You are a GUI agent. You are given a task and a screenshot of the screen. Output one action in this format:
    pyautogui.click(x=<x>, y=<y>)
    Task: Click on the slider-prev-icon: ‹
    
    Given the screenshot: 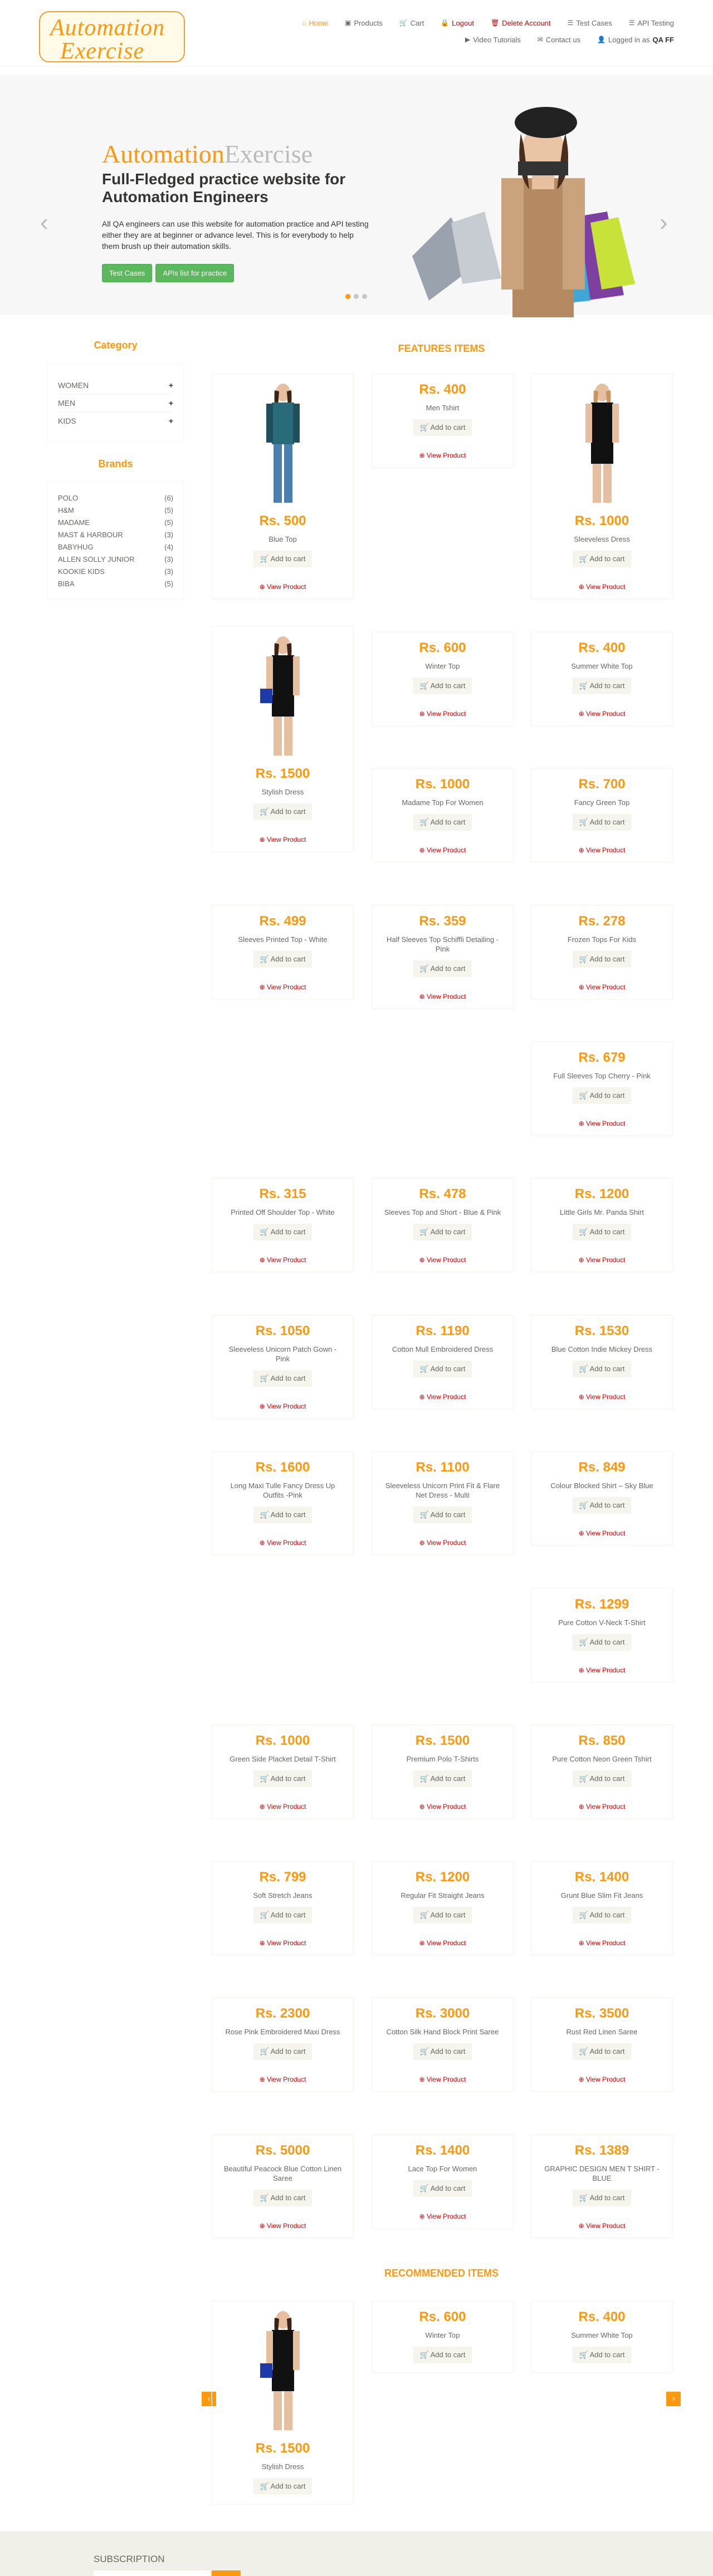 What is the action you would take?
    pyautogui.click(x=44, y=223)
    